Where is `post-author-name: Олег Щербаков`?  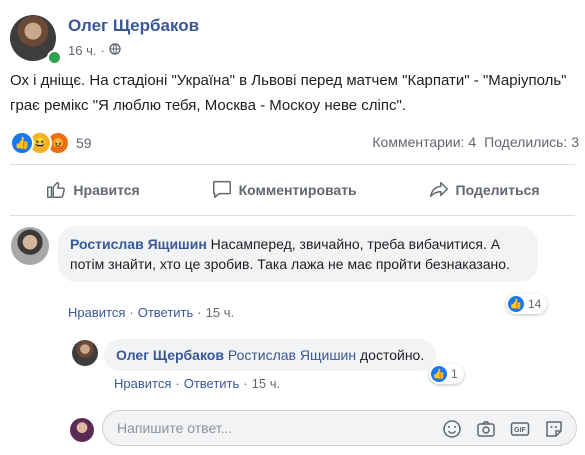
post-author-name: Олег Щербаков is located at coordinates (133, 26).